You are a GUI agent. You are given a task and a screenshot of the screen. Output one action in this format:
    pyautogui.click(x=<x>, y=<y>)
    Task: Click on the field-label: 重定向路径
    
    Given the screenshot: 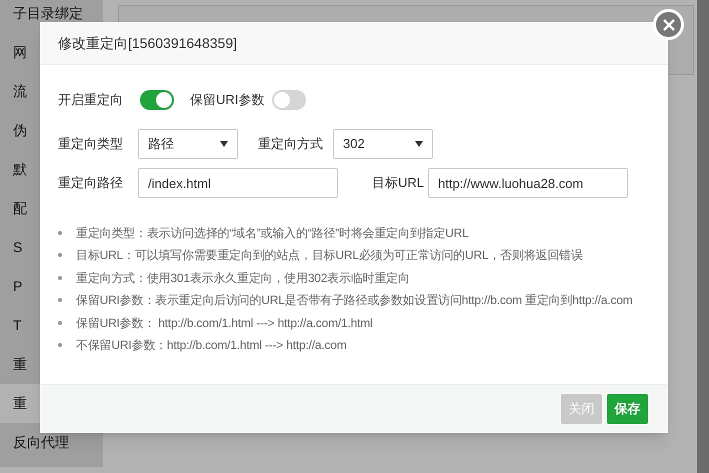 What is the action you would take?
    pyautogui.click(x=91, y=183)
    